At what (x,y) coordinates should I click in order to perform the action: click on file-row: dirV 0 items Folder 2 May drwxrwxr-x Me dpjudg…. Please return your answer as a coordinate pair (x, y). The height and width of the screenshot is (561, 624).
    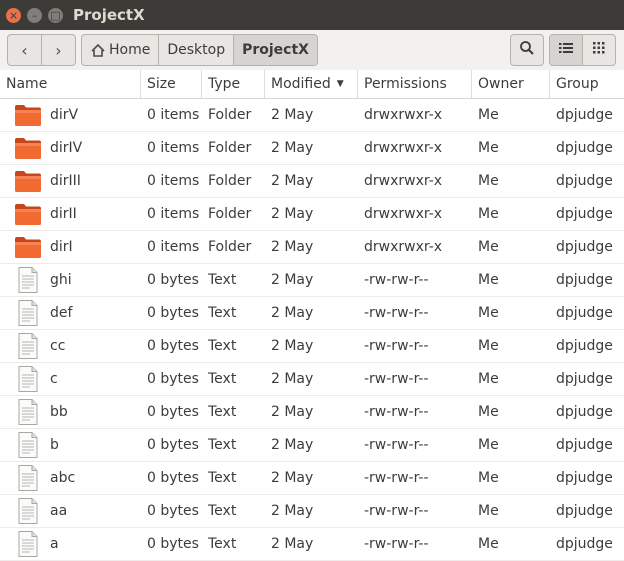
    Looking at the image, I should click on (312, 115).